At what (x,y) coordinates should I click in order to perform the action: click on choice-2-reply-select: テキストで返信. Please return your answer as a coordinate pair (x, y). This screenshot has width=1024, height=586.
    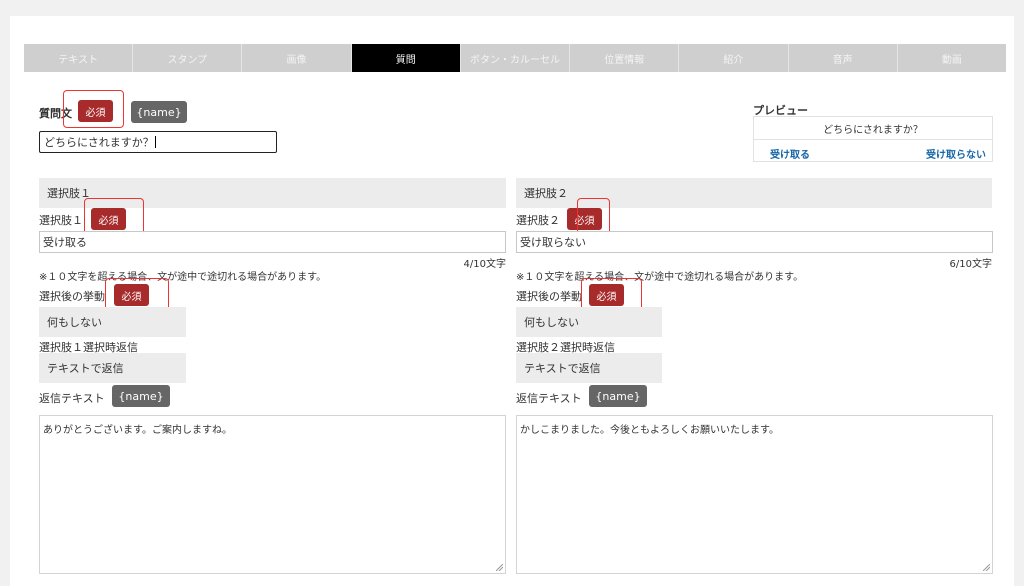
    Looking at the image, I should click on (589, 368).